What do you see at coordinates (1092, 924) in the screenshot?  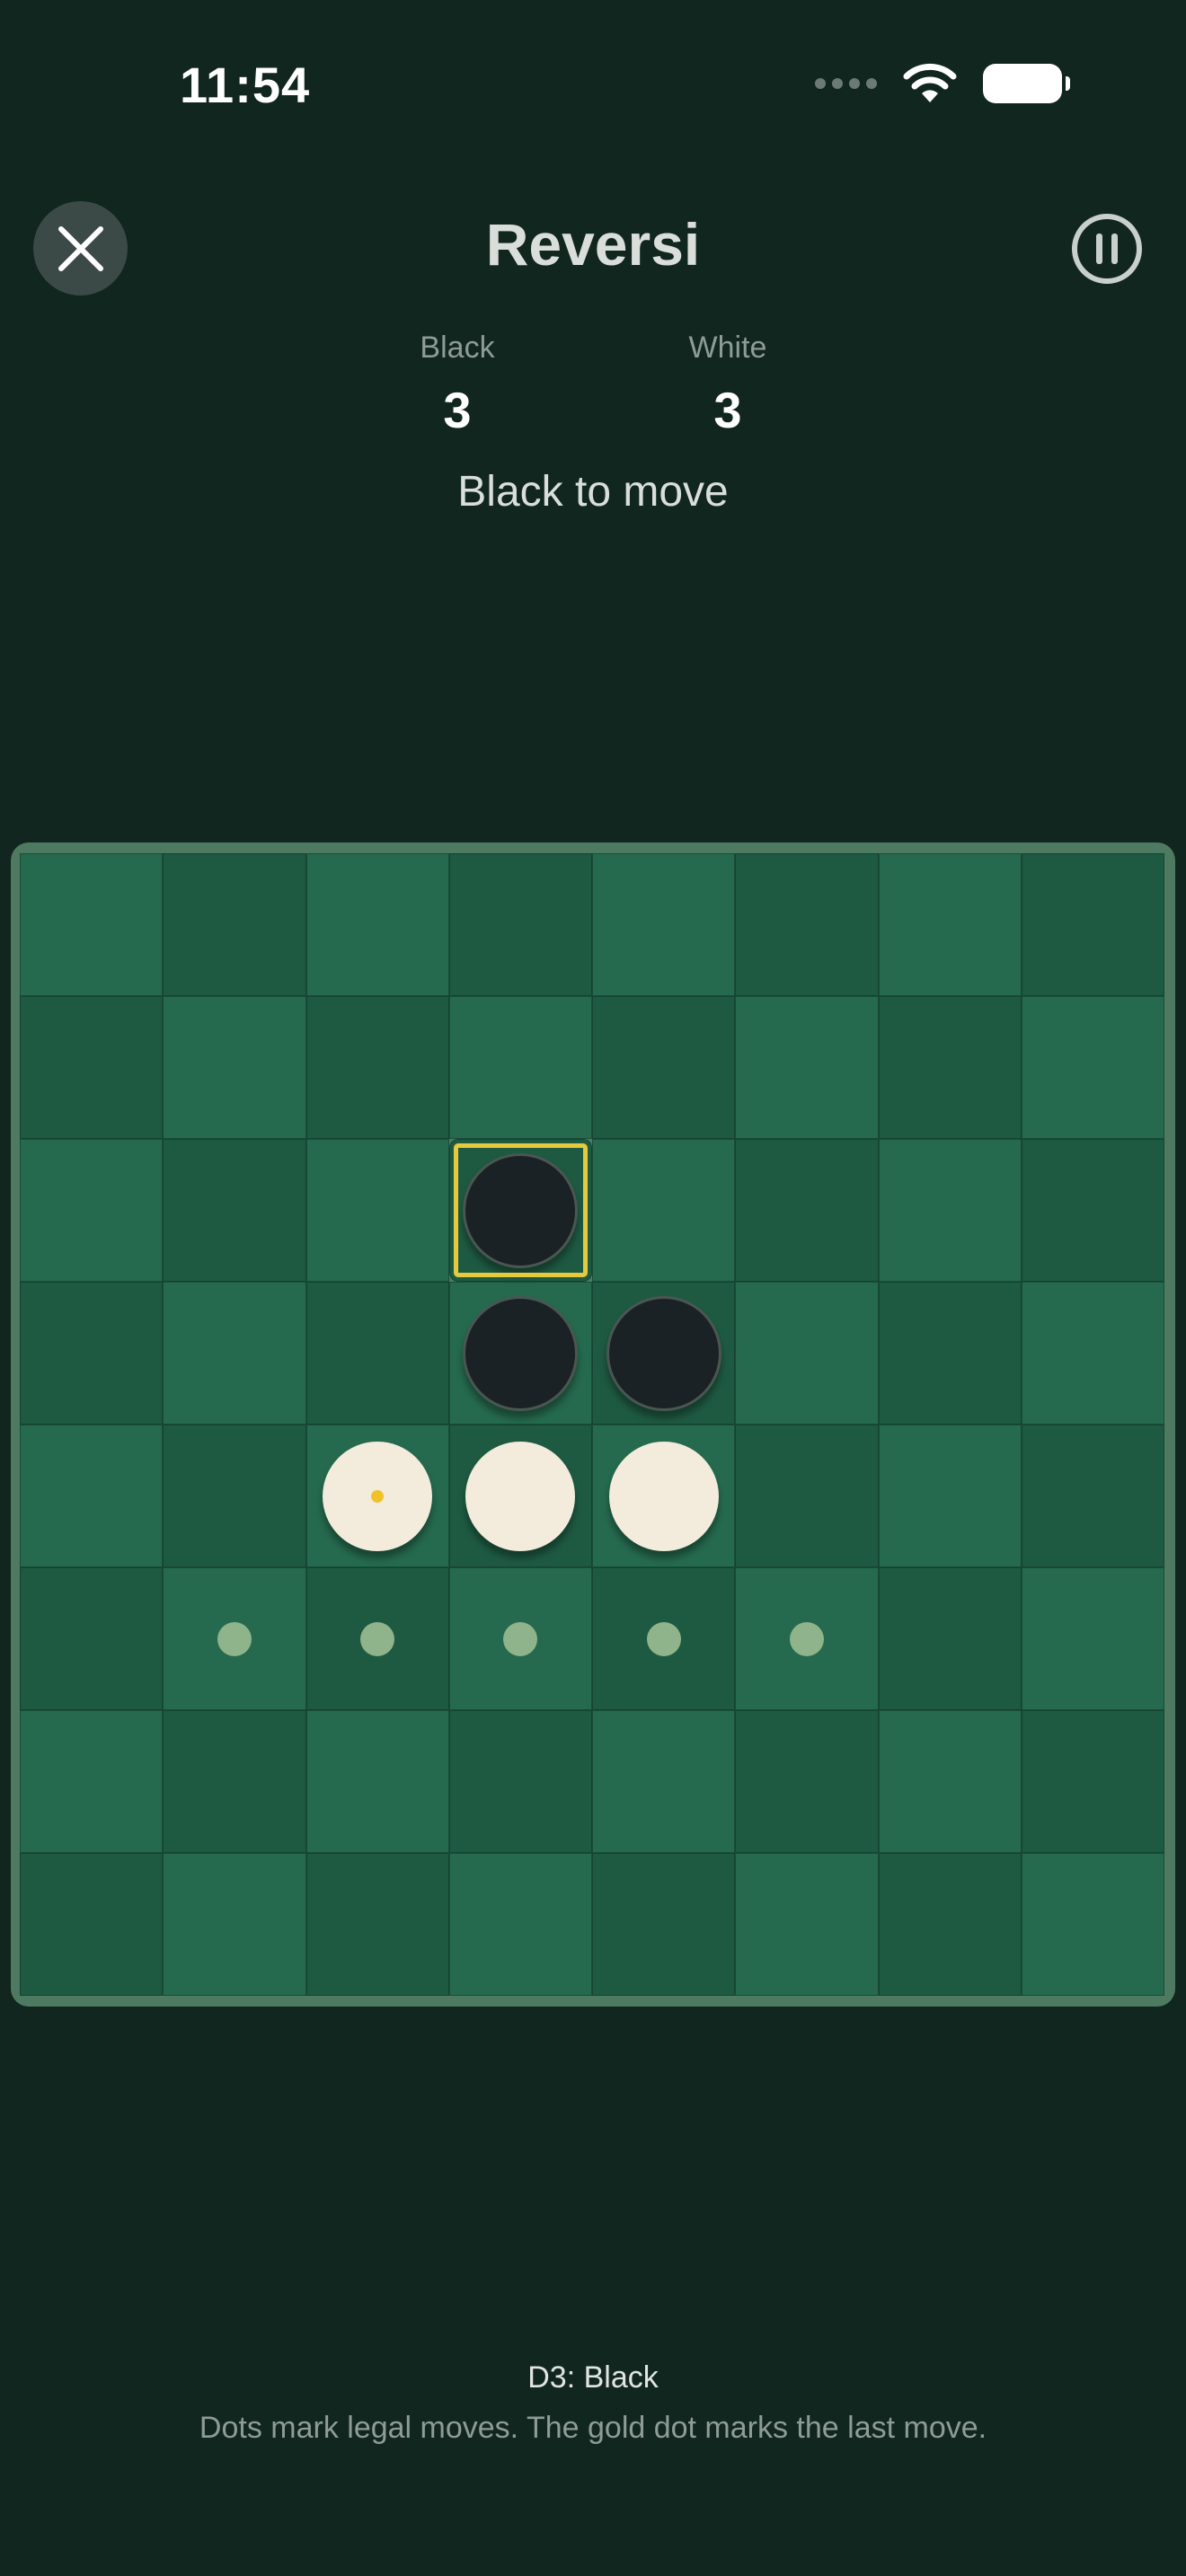 I see `board-cell-h1` at bounding box center [1092, 924].